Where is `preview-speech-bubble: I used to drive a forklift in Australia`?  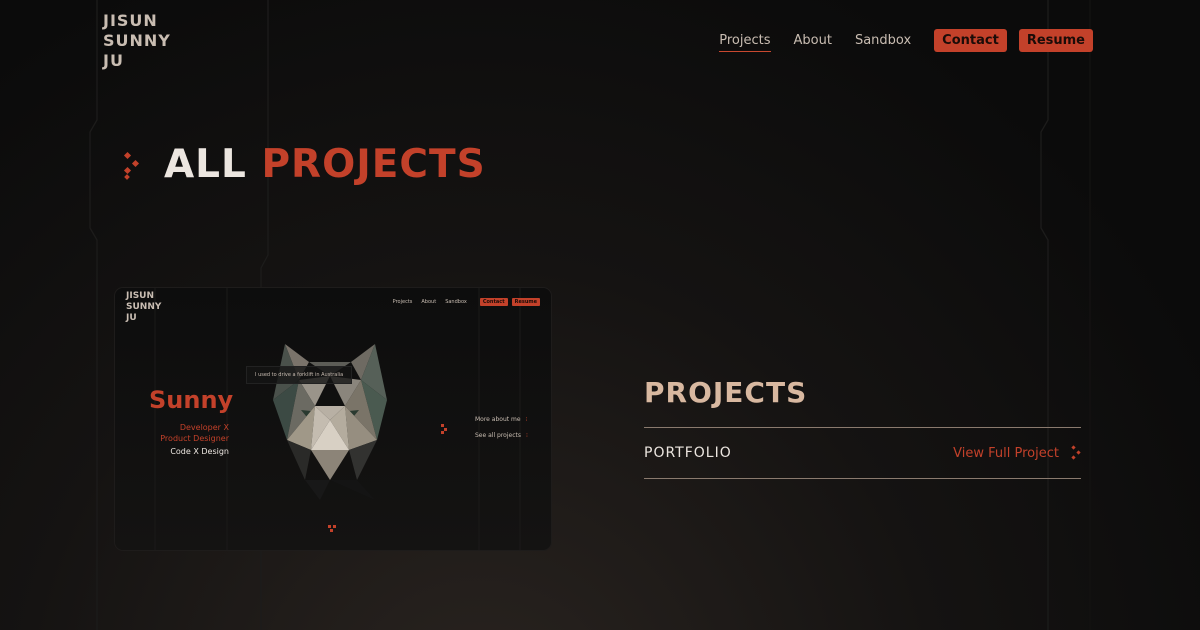
preview-speech-bubble: I used to drive a forklift in Australia is located at coordinates (299, 375).